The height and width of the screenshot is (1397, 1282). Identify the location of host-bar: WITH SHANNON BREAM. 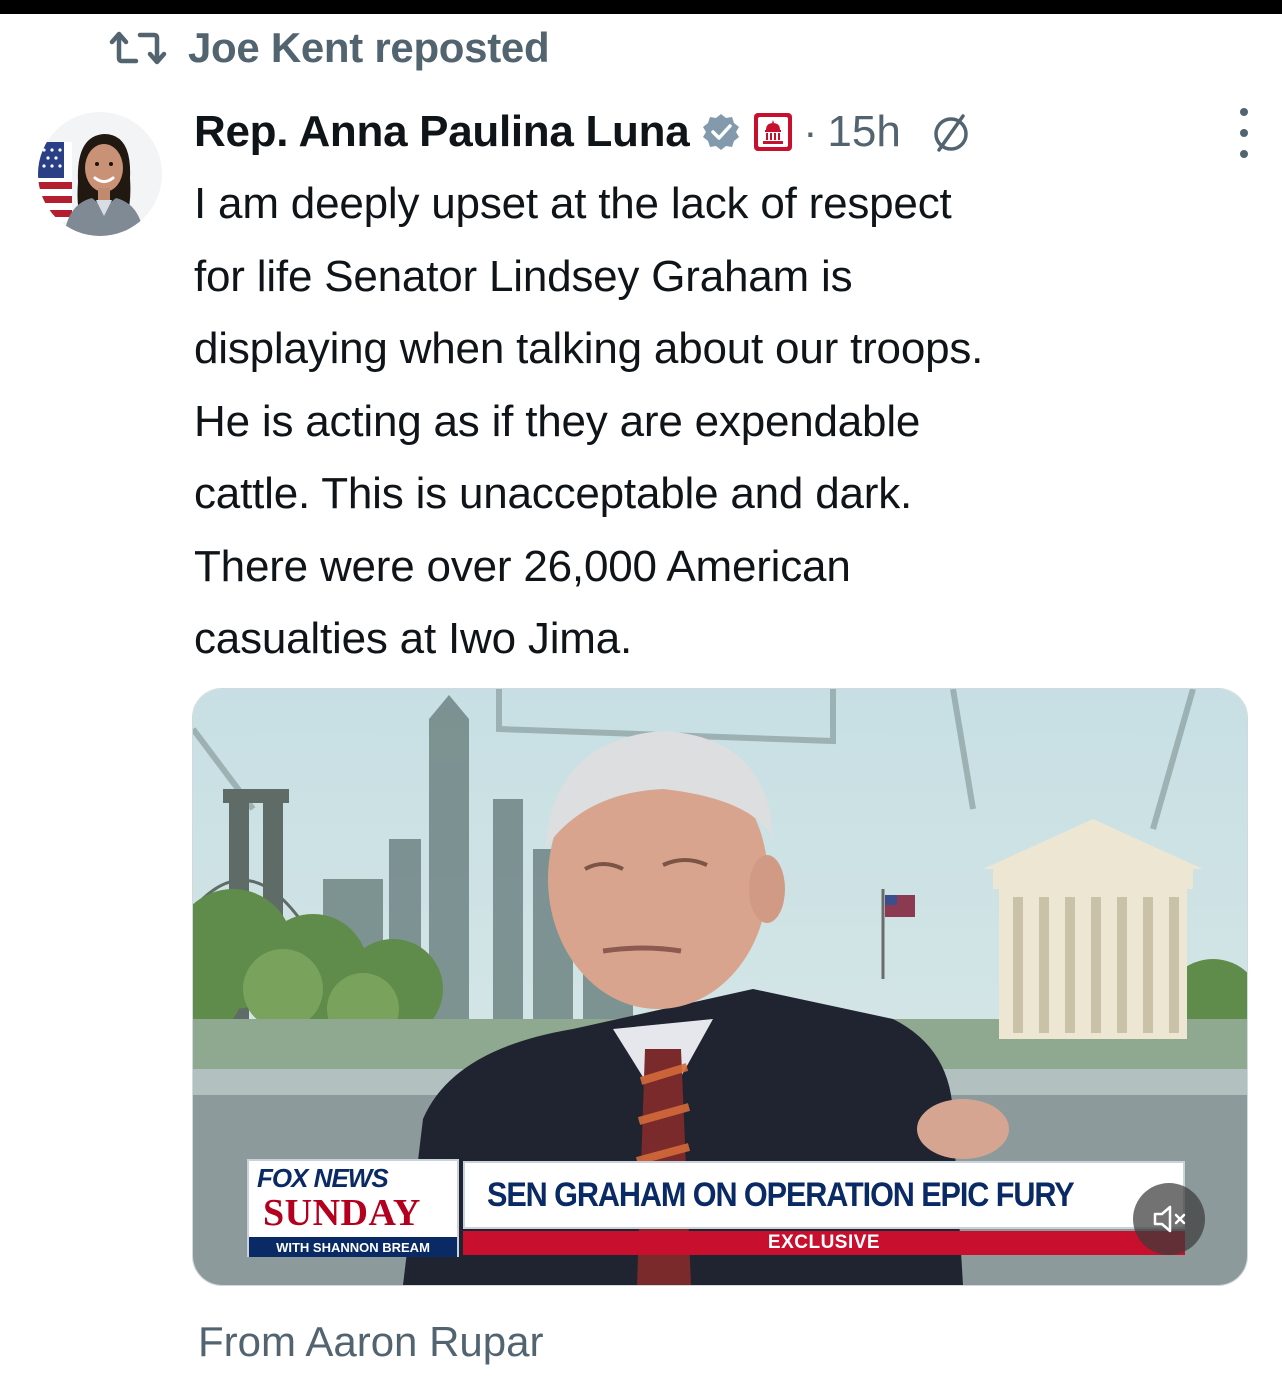
(353, 1247).